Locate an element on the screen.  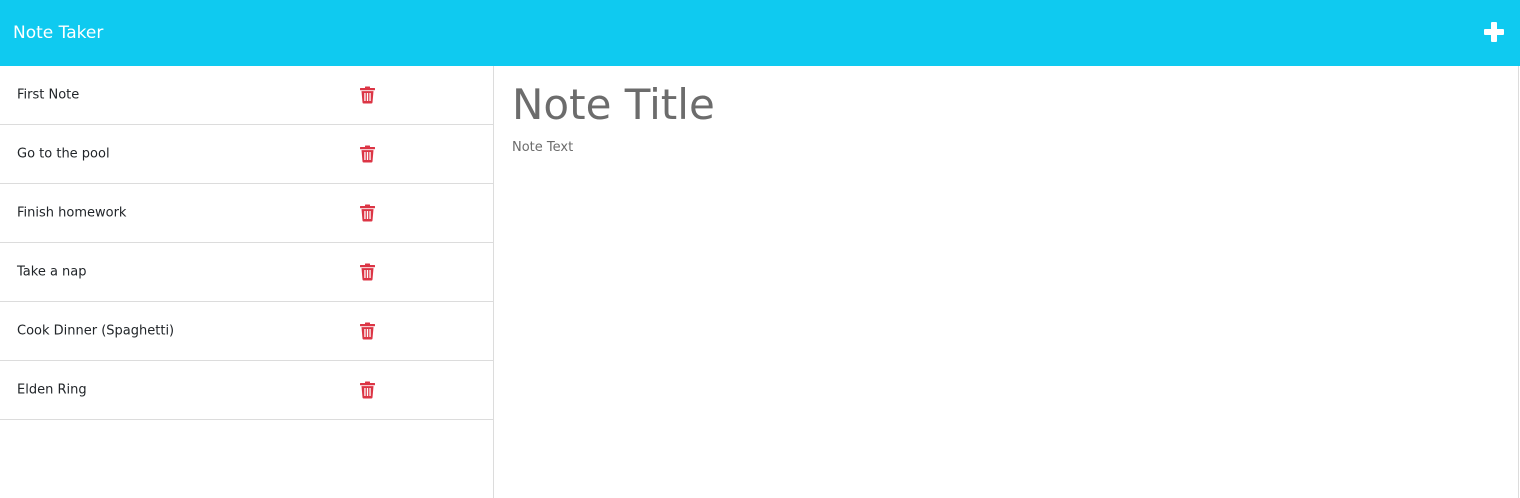
note-title: Cook Dinner (Spaghetti) is located at coordinates (95, 331).